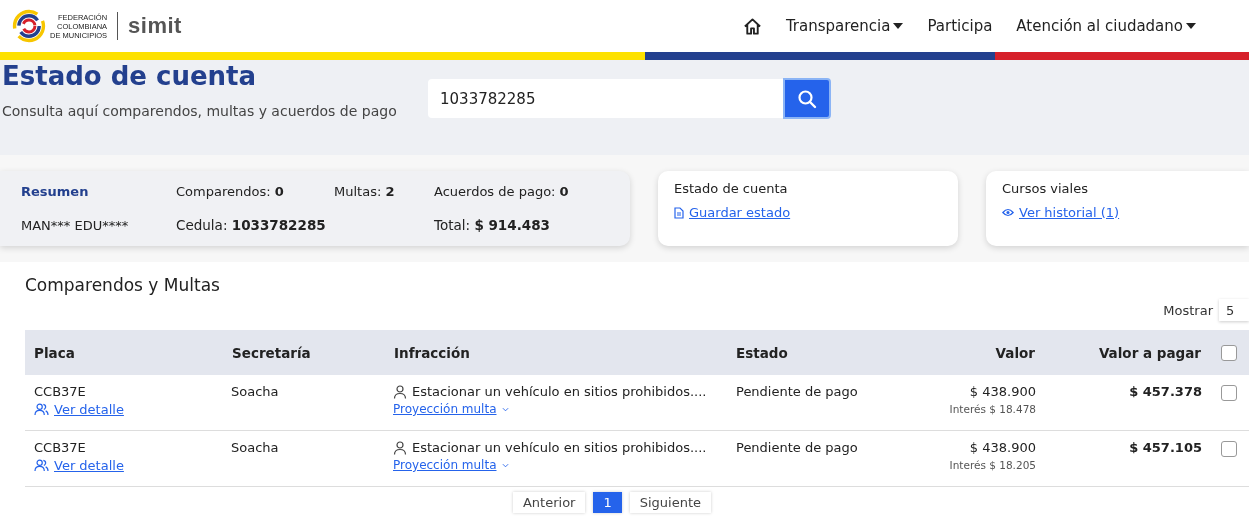  What do you see at coordinates (679, 212) in the screenshot?
I see `document-icon` at bounding box center [679, 212].